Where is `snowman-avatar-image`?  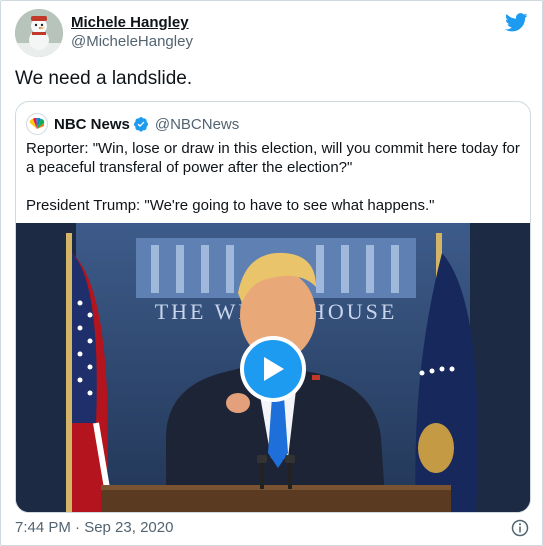 snowman-avatar-image is located at coordinates (39, 33).